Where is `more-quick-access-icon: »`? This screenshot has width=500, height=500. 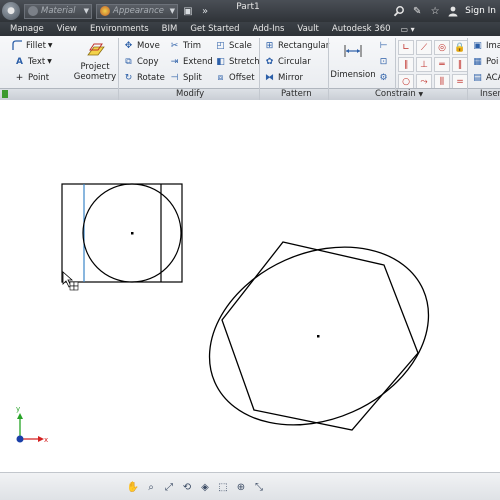 more-quick-access-icon: » is located at coordinates (205, 11).